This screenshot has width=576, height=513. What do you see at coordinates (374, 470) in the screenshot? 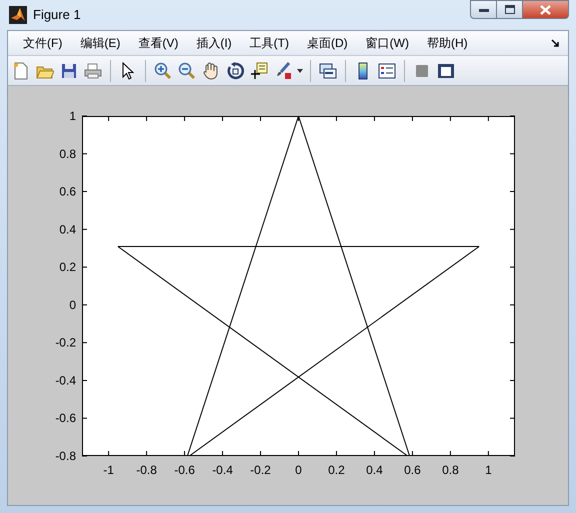
I see `x-tick-label: 0.4` at bounding box center [374, 470].